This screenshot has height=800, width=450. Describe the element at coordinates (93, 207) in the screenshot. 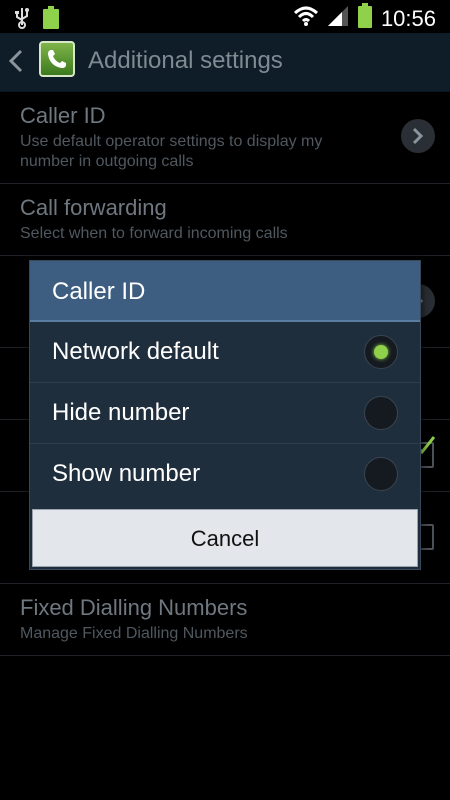

I see `setting-title: Call forwarding` at that location.